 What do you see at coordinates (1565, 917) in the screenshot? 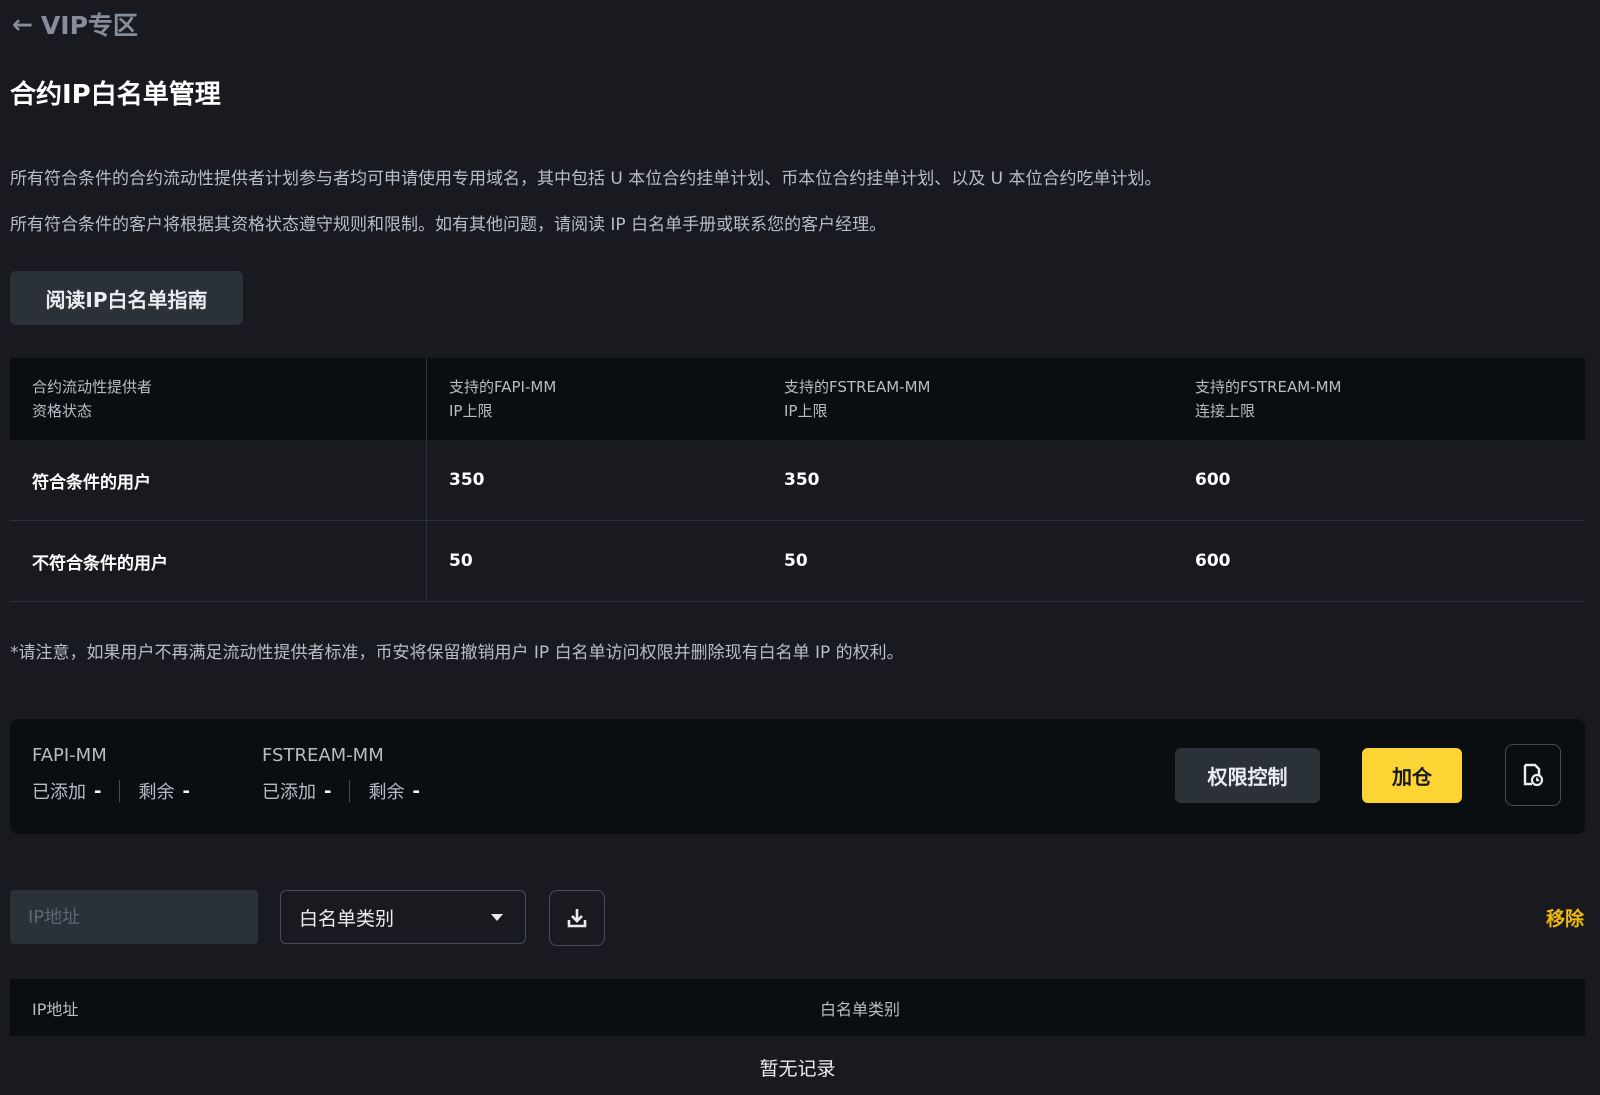
I see `remove-link: 移除` at bounding box center [1565, 917].